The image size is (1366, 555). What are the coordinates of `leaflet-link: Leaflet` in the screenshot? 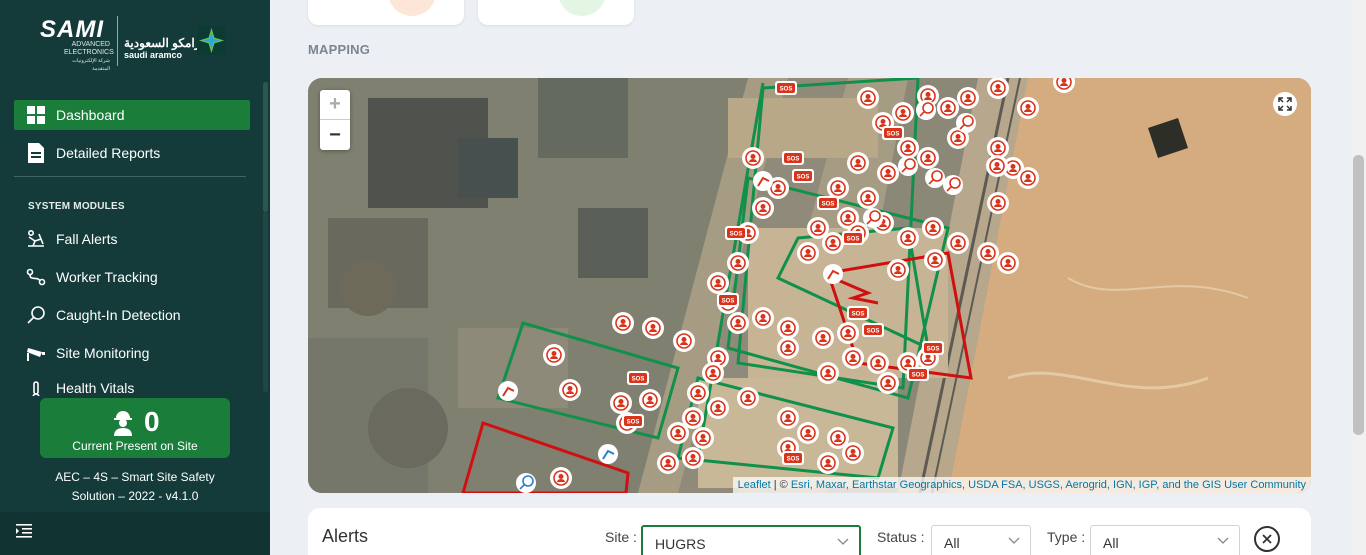 It's located at (754, 485).